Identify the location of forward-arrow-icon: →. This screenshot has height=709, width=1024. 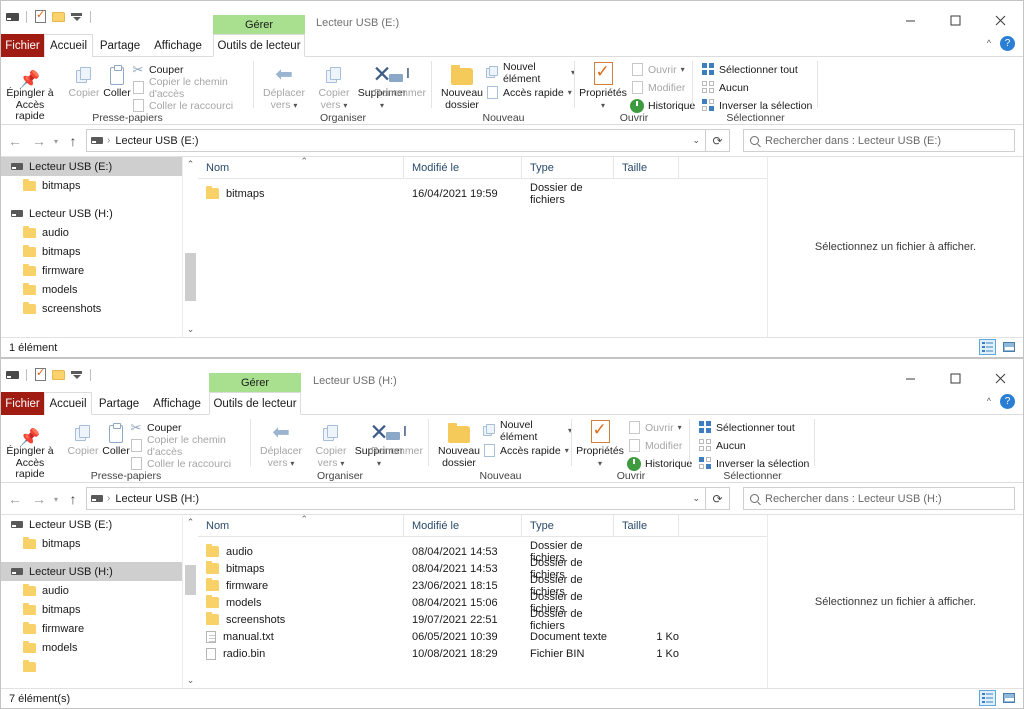
(39, 499).